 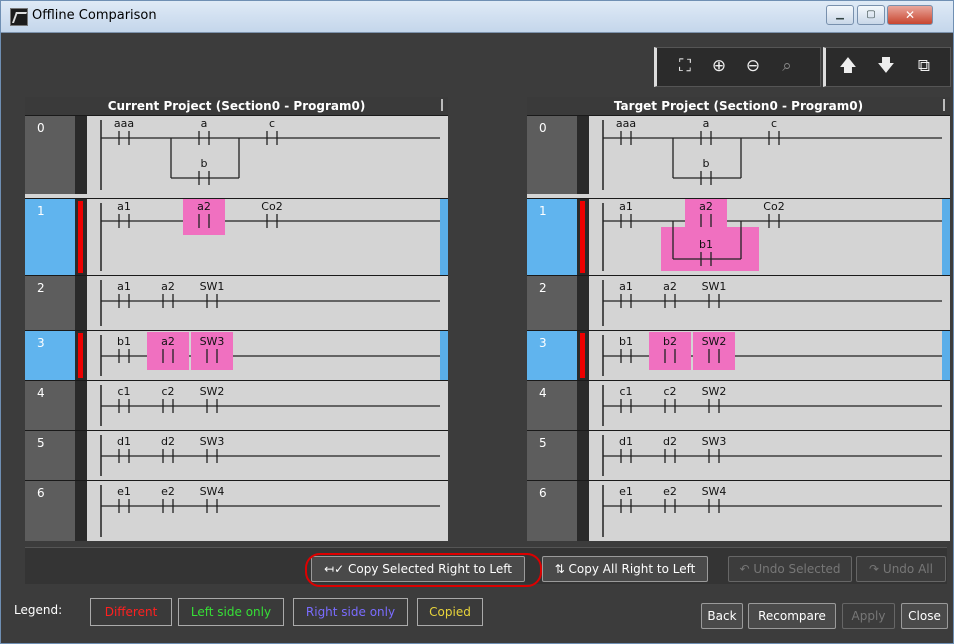 I want to click on minimize-button: ▁, so click(x=840, y=15).